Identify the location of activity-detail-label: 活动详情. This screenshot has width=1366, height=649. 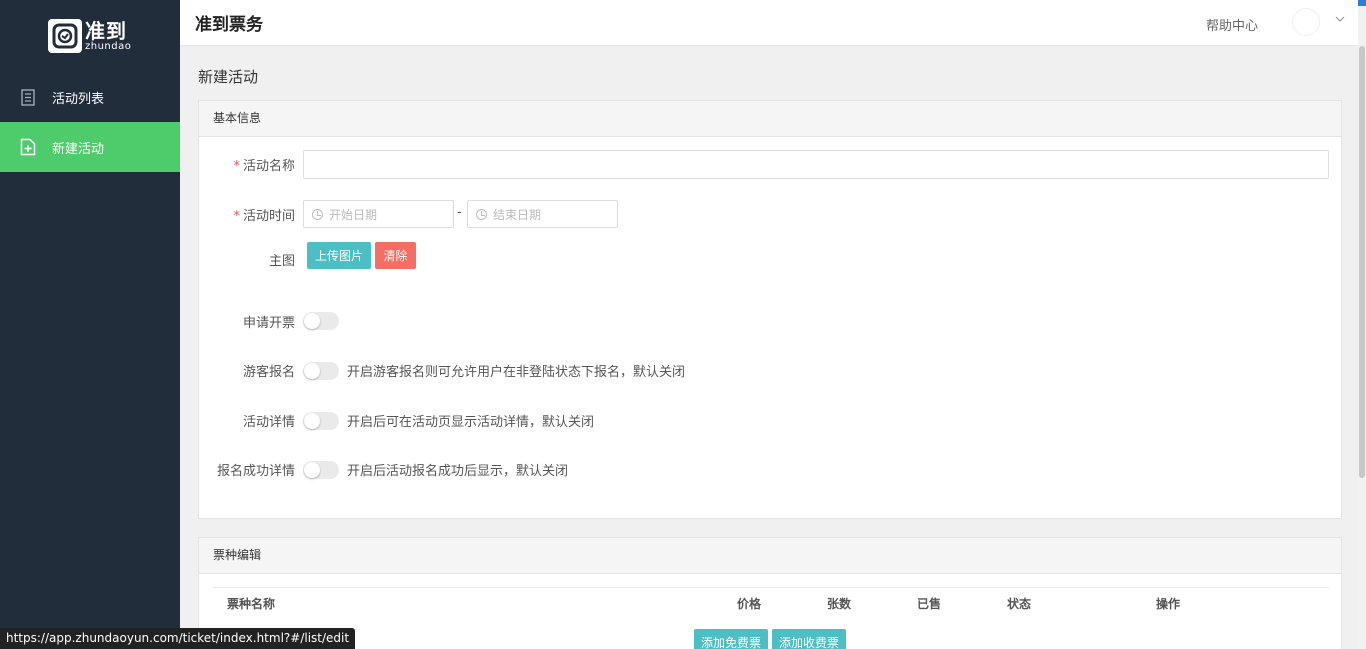
(268, 422).